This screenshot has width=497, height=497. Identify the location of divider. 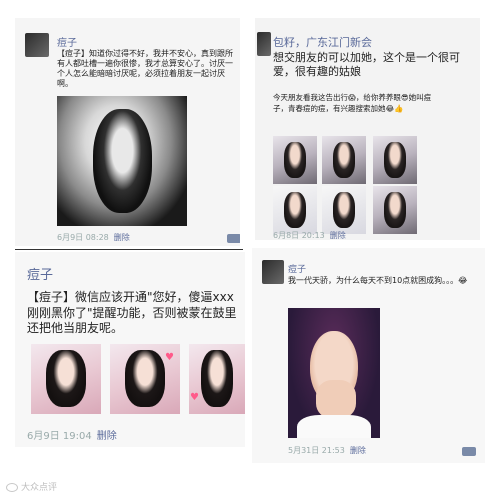
(129, 249).